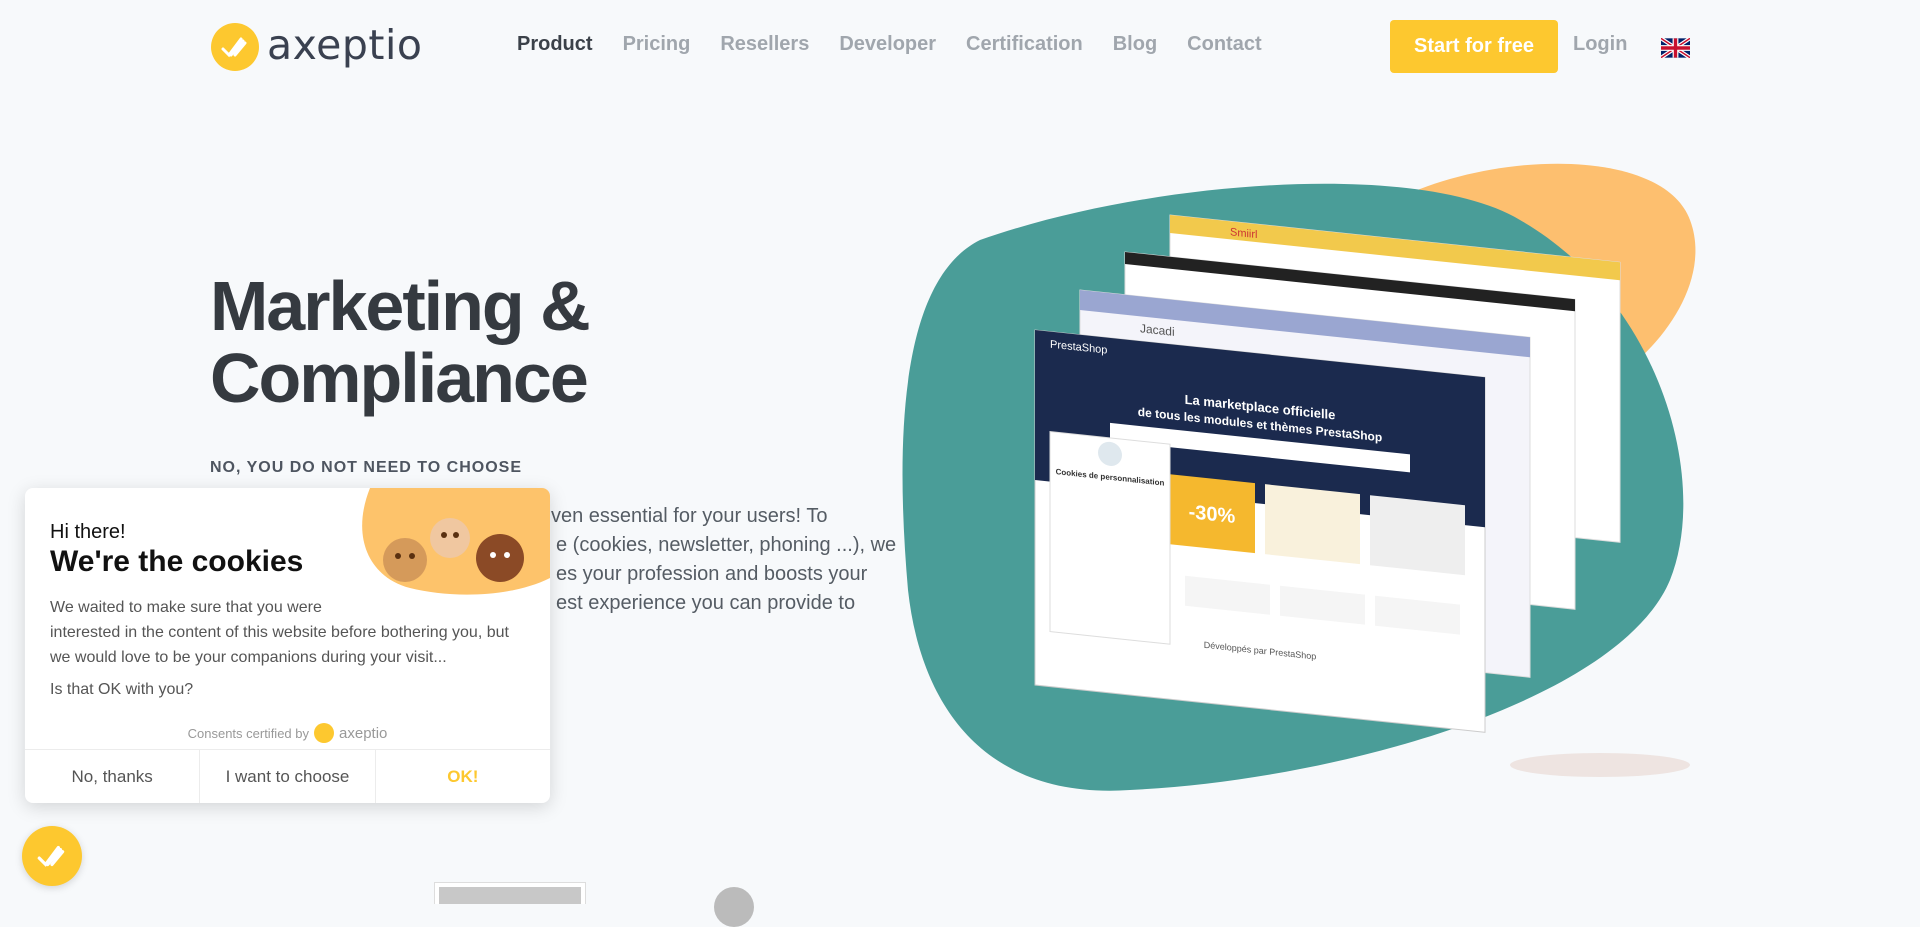  Describe the element at coordinates (1474, 46) in the screenshot. I see `start-for-free-button: Start for free` at that location.